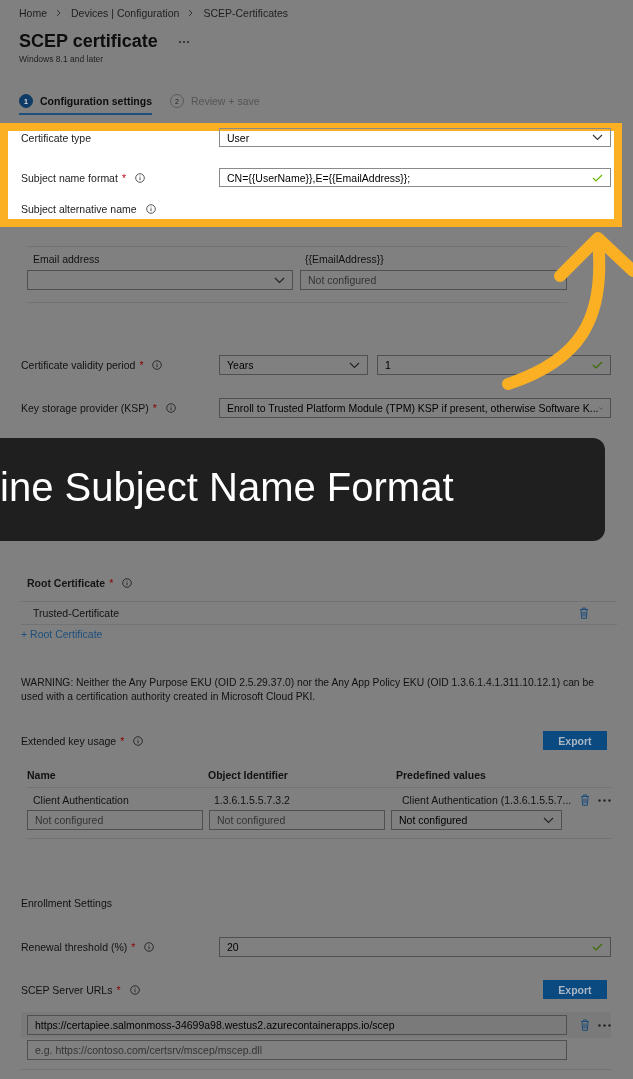 This screenshot has height=1079, width=633. What do you see at coordinates (81, 800) in the screenshot?
I see `table-cell-text: Client Authentication` at bounding box center [81, 800].